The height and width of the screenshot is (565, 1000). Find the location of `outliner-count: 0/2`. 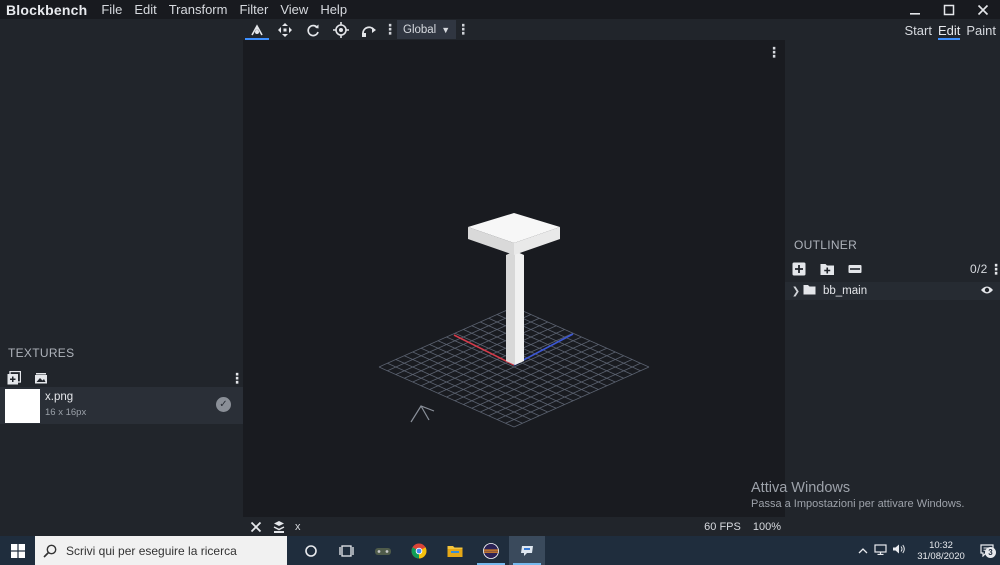

outliner-count: 0/2 is located at coordinates (979, 269).